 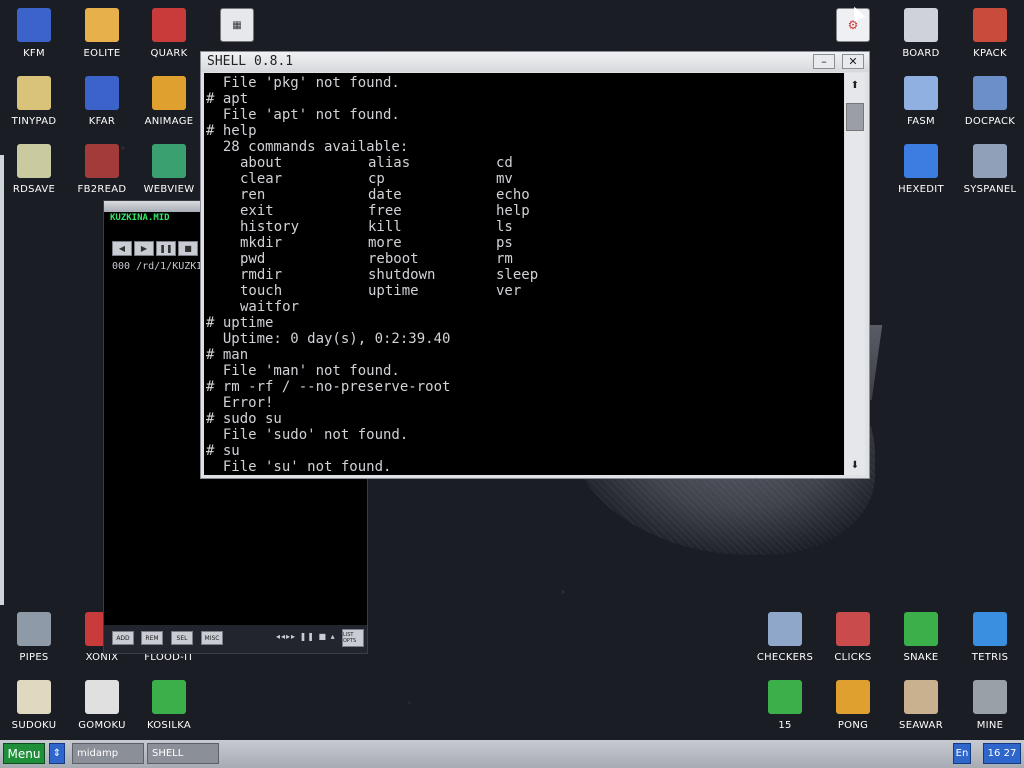 What do you see at coordinates (212, 638) in the screenshot?
I see `misc-button: MISC` at bounding box center [212, 638].